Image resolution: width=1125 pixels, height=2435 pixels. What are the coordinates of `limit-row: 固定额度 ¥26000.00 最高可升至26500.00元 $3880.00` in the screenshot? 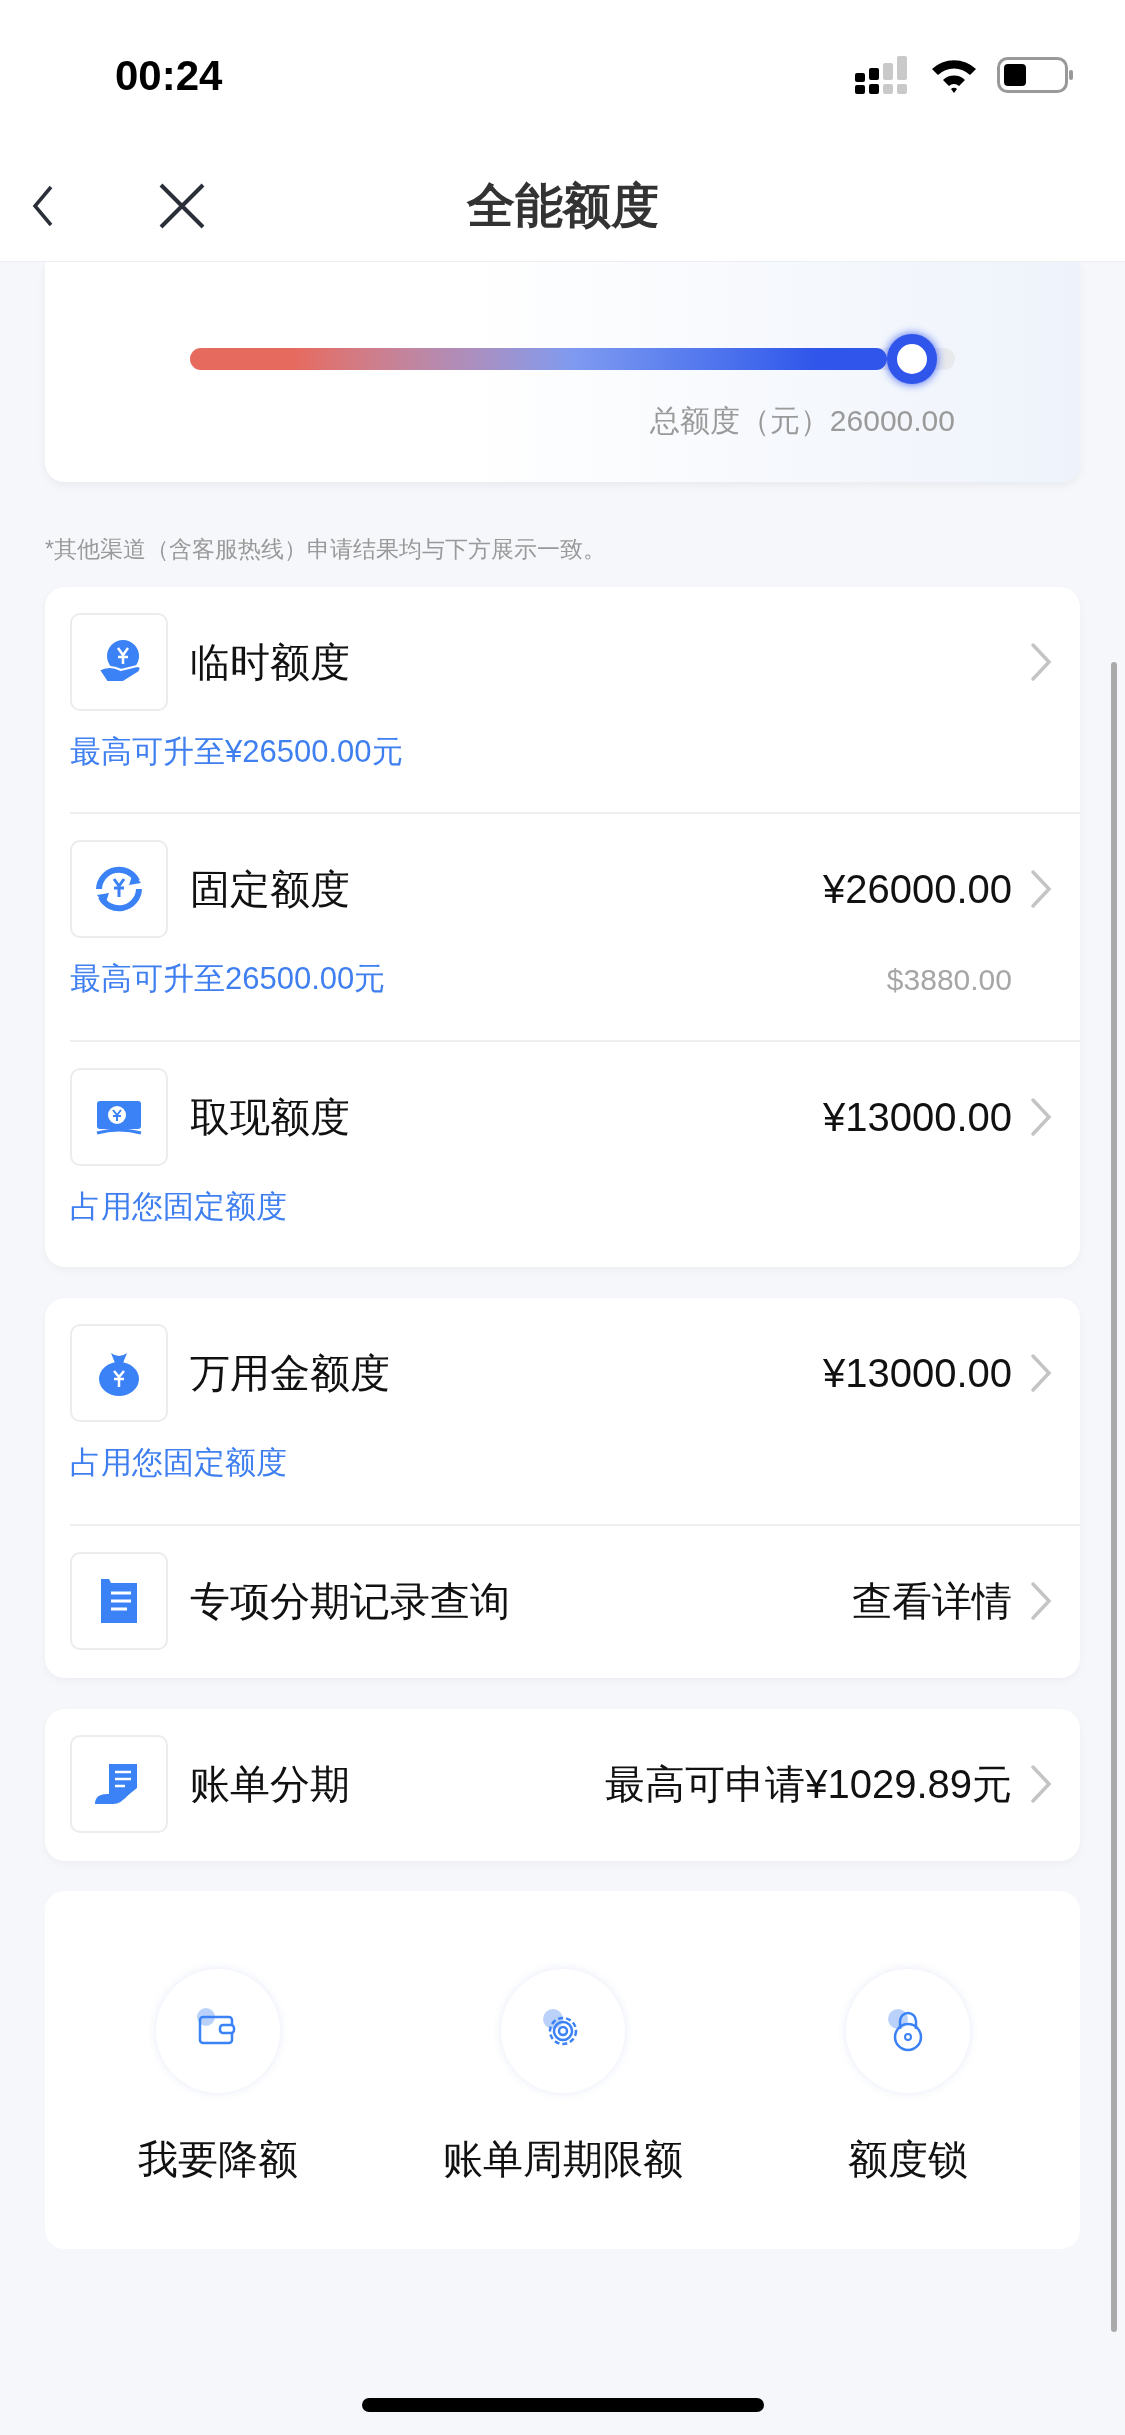 It's located at (575, 926).